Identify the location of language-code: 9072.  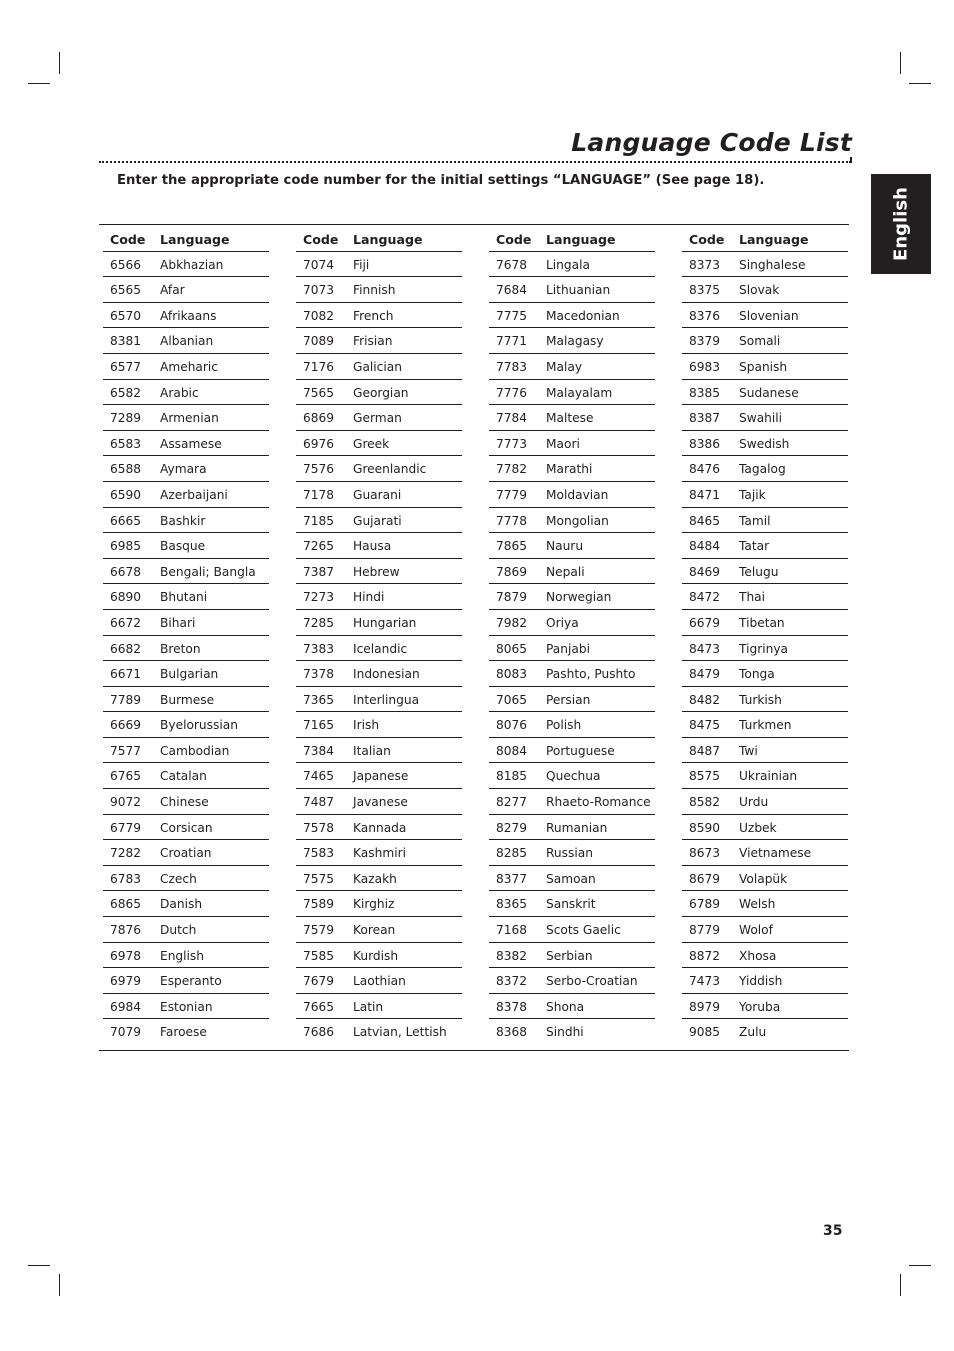
(126, 802).